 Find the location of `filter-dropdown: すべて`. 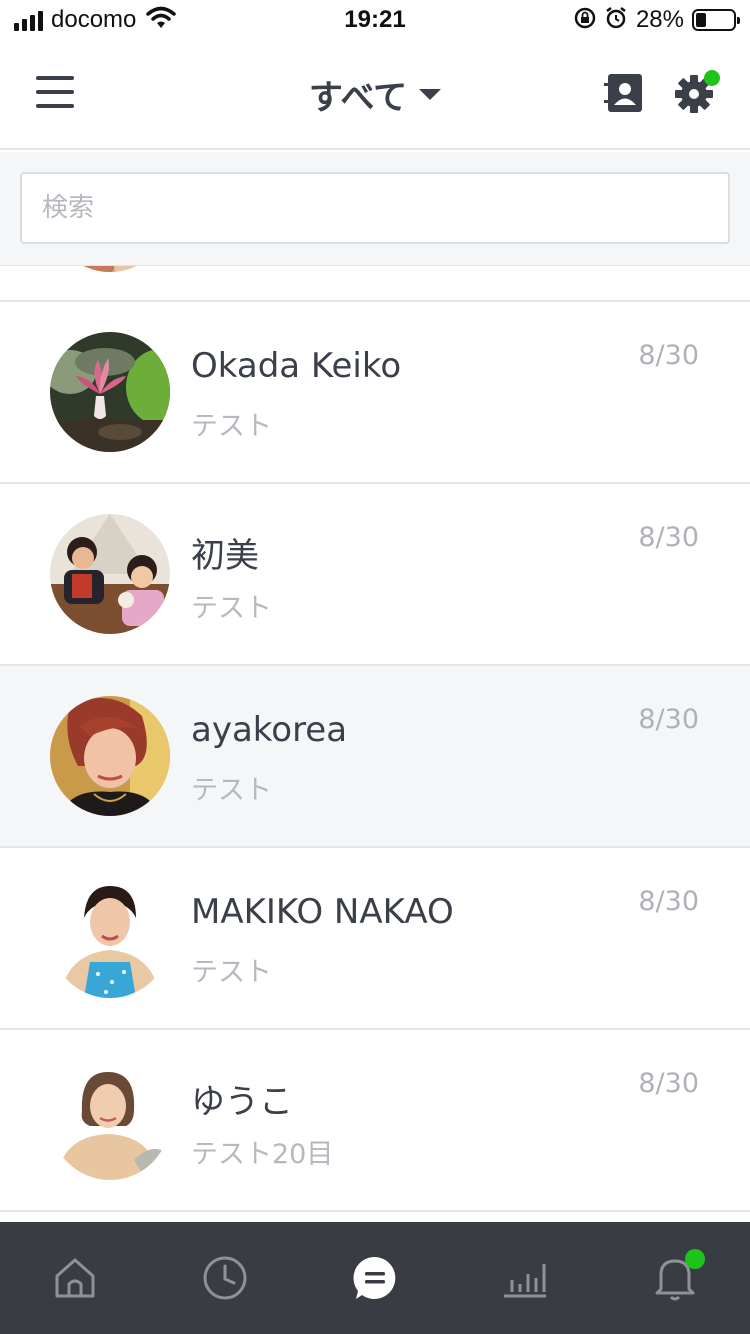

filter-dropdown: すべて is located at coordinates (375, 94).